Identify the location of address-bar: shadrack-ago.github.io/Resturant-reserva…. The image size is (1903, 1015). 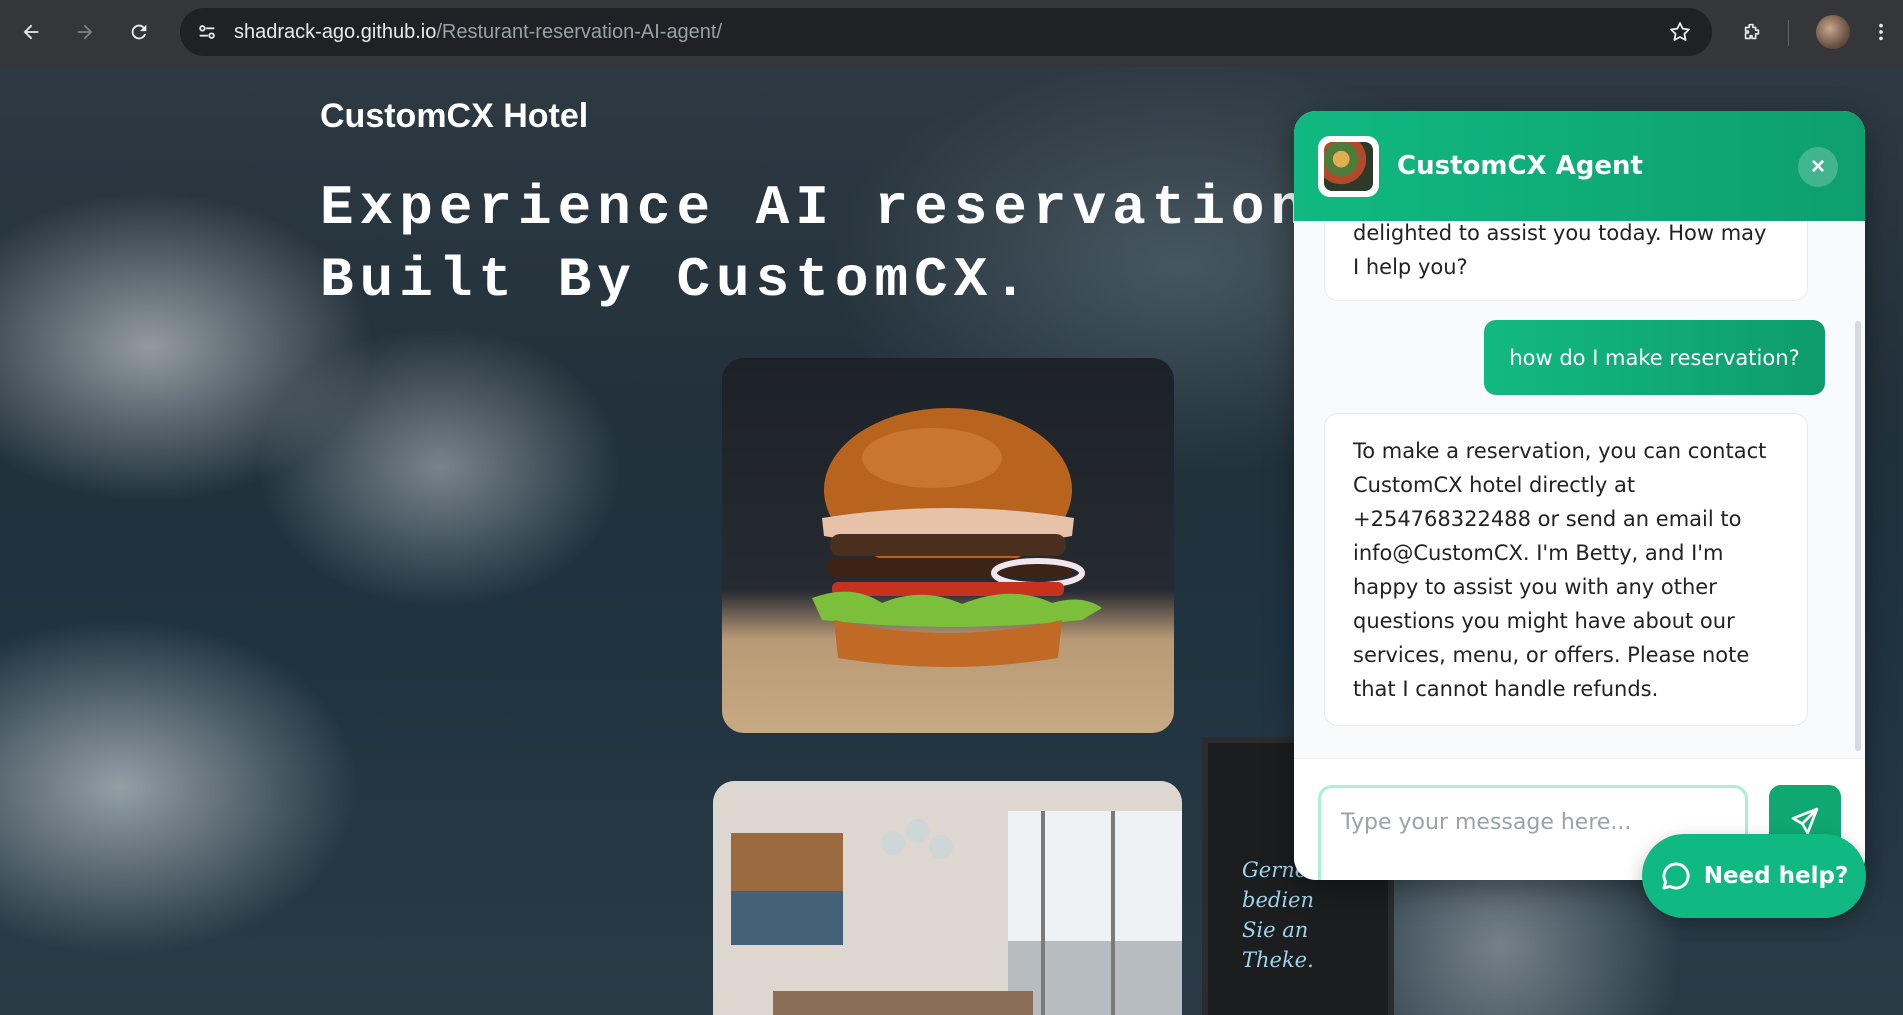
(946, 32).